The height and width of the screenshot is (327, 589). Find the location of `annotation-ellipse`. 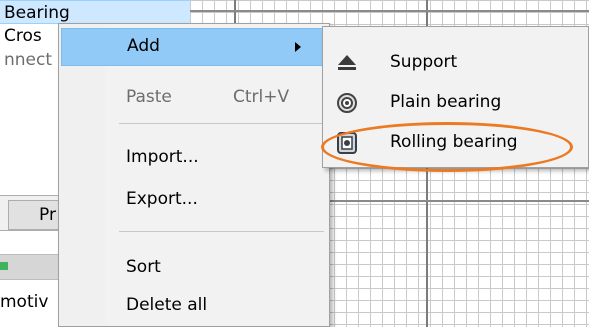

annotation-ellipse is located at coordinates (447, 147).